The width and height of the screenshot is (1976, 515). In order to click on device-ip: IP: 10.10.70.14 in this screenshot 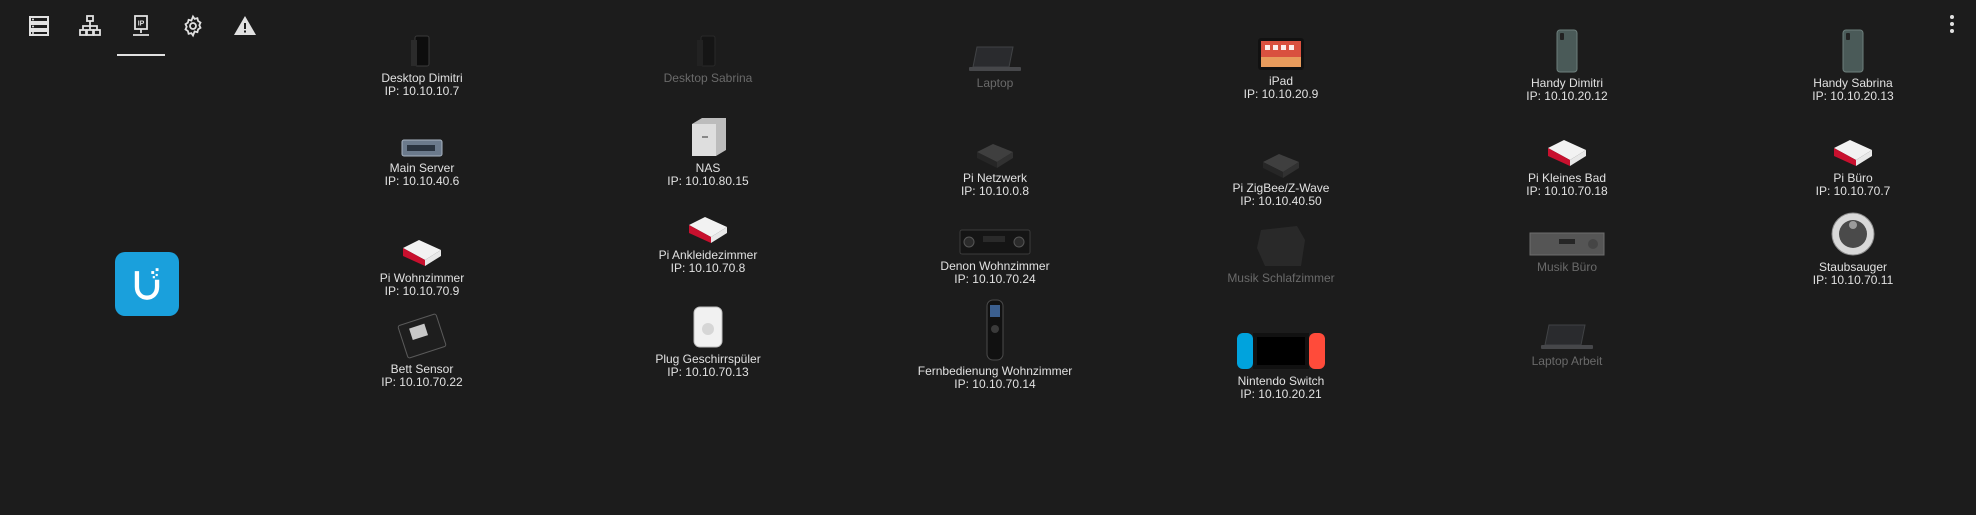, I will do `click(995, 384)`.